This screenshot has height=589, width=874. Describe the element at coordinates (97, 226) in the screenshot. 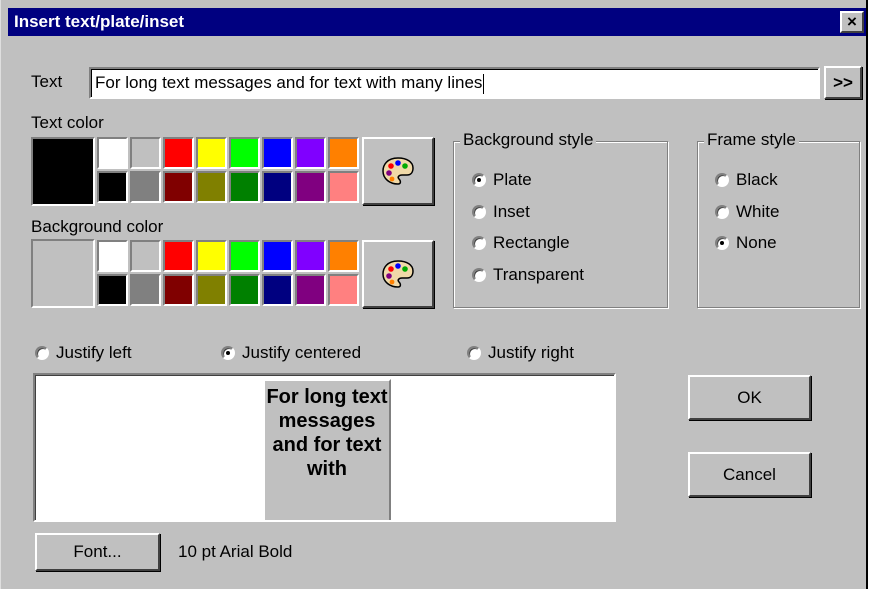

I see `background-color-label: Background color` at that location.